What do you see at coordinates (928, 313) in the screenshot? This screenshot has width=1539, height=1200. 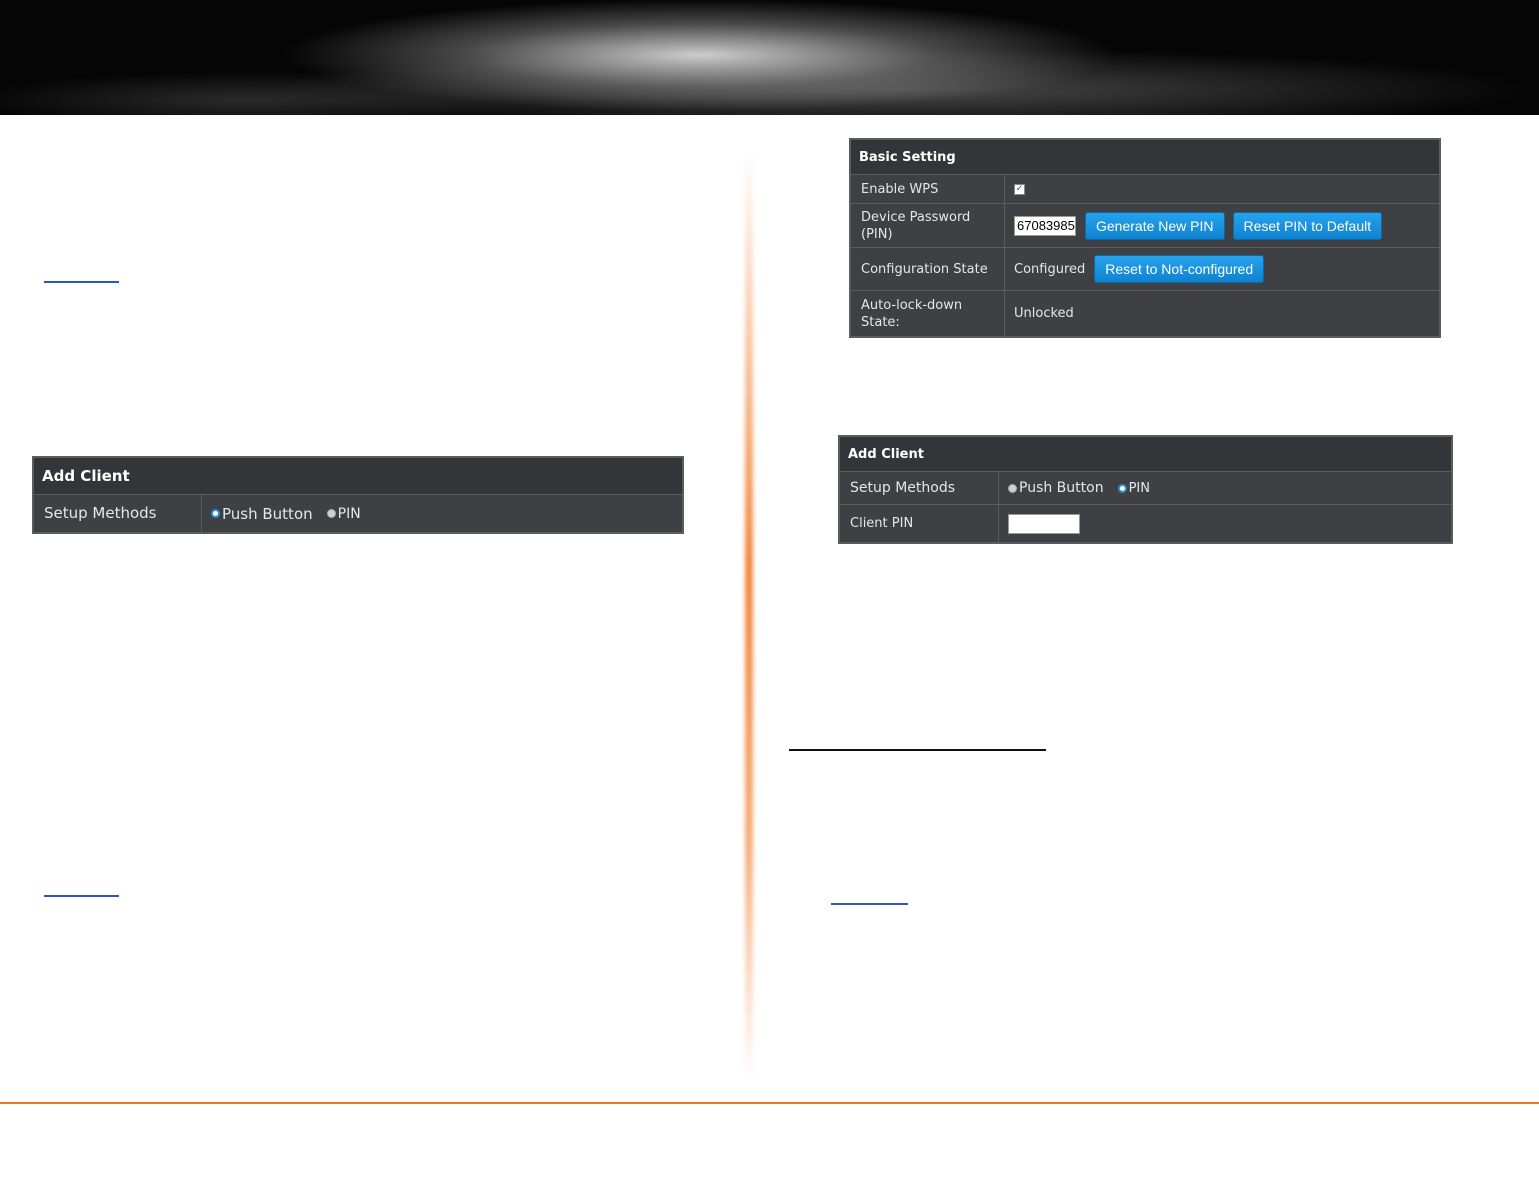 I see `auto-lock-label: Auto-lock-down State:` at bounding box center [928, 313].